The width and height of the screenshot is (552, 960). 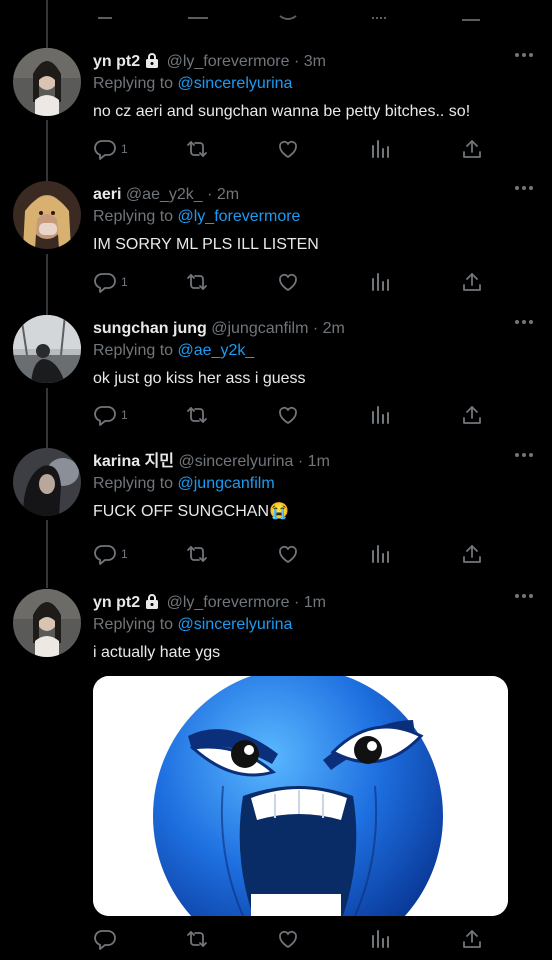 I want to click on reply-mention-link: @jungcanfilm, so click(x=226, y=483).